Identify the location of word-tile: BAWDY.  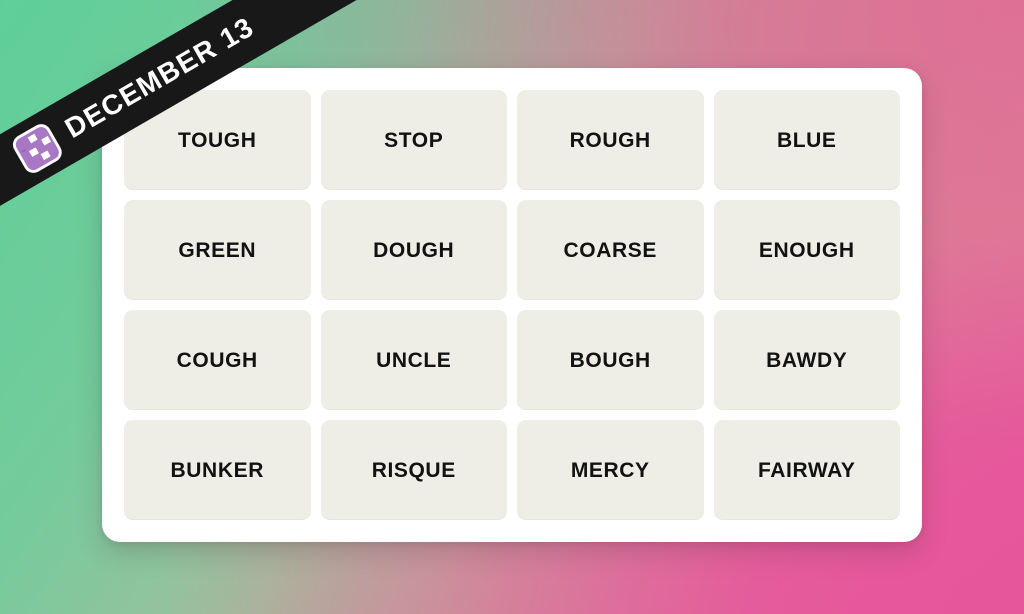
(806, 360).